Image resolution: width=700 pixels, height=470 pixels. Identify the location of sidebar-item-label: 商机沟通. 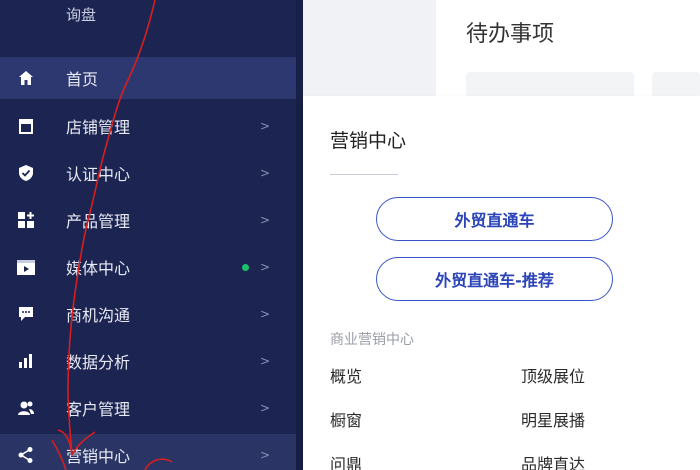
(98, 315).